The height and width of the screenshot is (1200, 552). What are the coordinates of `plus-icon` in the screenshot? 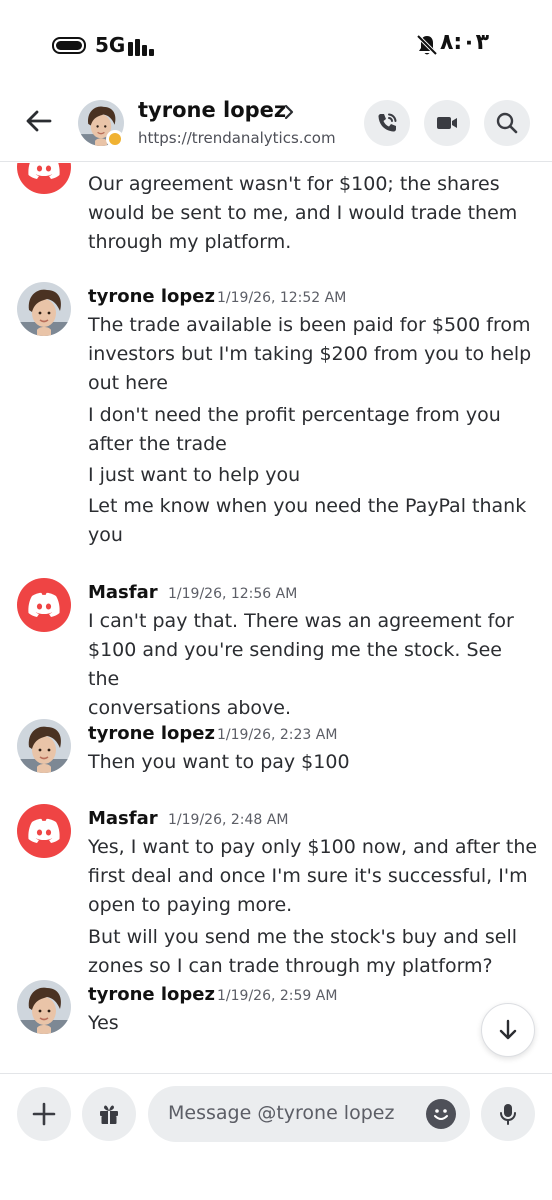 It's located at (44, 1114).